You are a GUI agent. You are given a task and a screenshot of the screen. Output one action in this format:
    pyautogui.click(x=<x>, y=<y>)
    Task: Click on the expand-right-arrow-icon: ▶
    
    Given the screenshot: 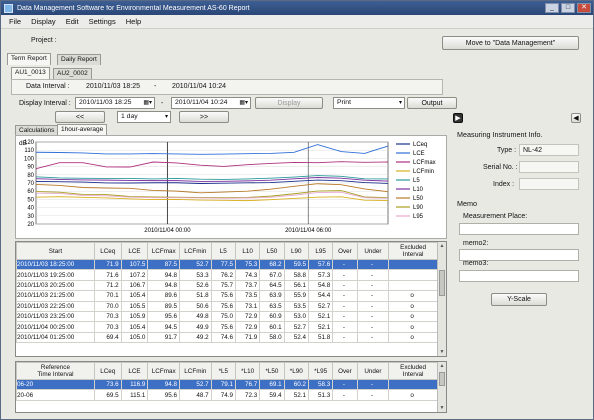 What is the action you would take?
    pyautogui.click(x=458, y=118)
    